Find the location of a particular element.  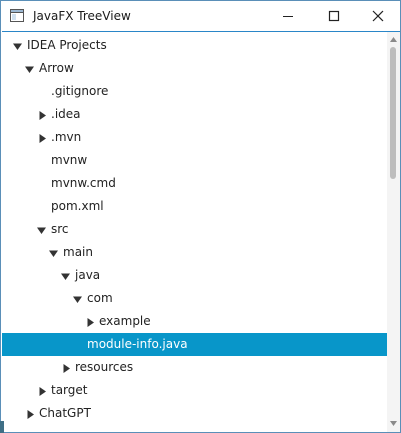

tree-item-label: mvnw.cmd is located at coordinates (83, 183).